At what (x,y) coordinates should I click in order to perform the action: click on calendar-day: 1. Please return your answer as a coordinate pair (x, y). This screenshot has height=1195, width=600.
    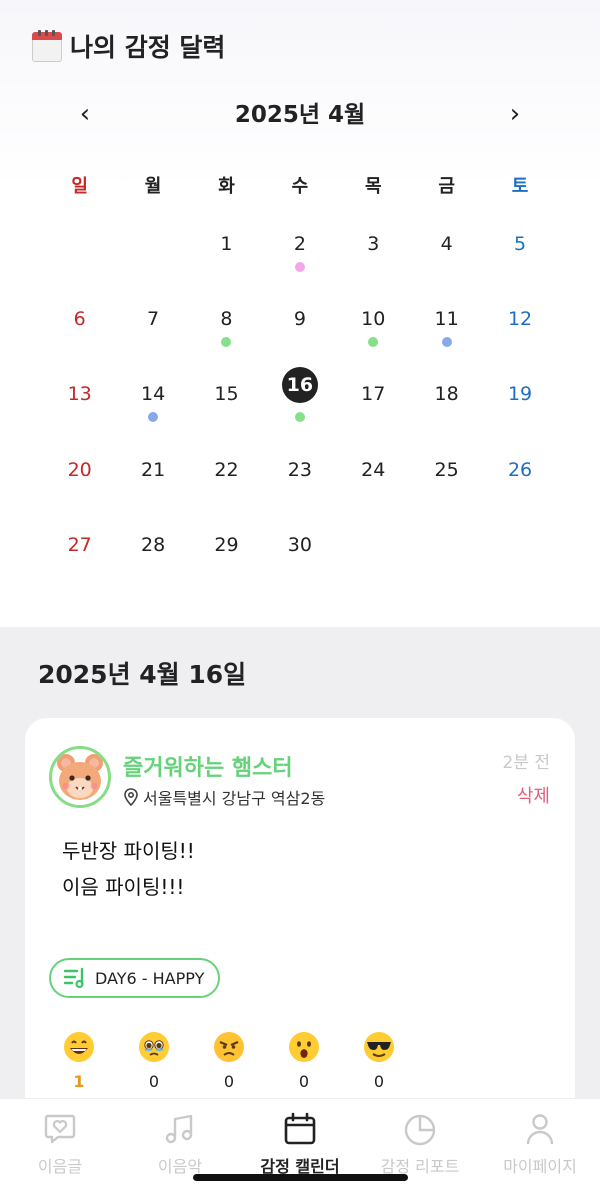
    Looking at the image, I should click on (226, 245).